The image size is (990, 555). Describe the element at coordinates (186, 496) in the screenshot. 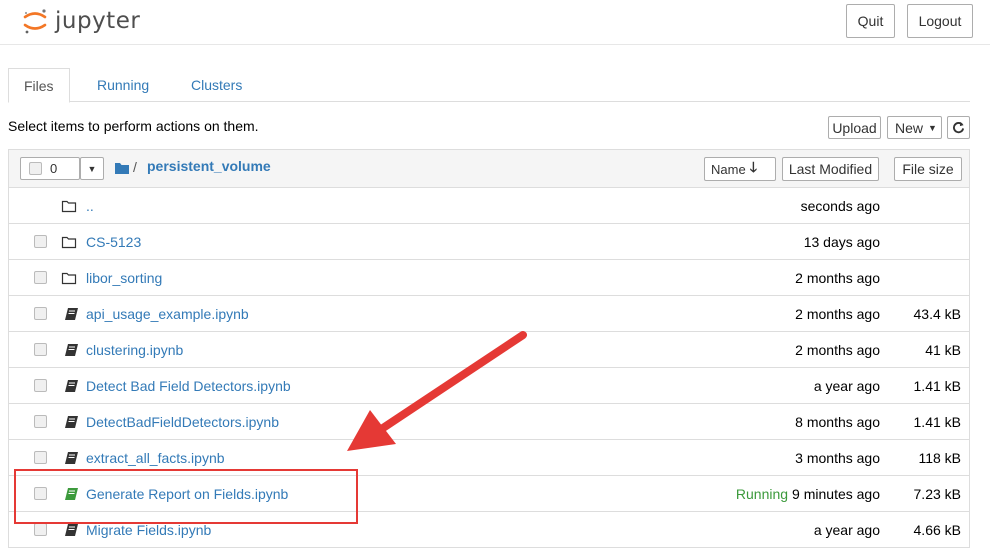

I see `annotation-highlight-box` at that location.